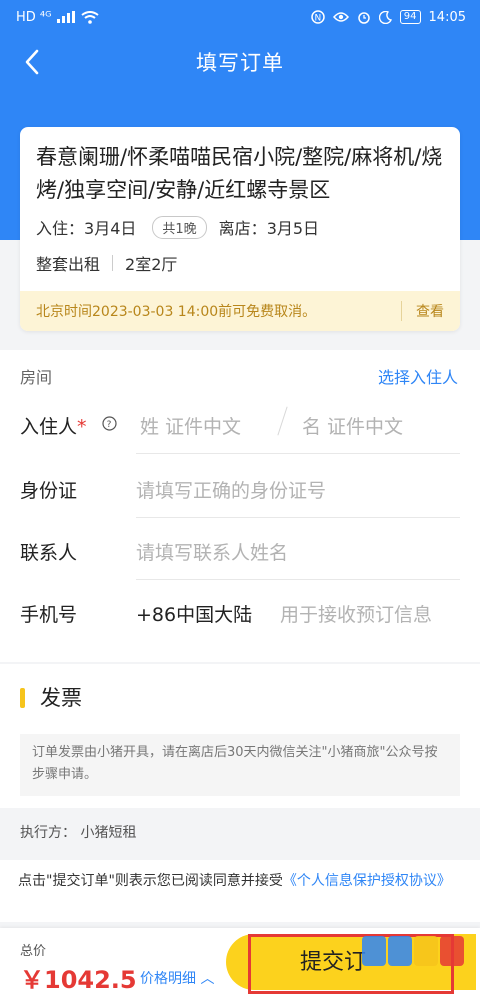  What do you see at coordinates (49, 553) in the screenshot?
I see `contact-label: 联系人` at bounding box center [49, 553].